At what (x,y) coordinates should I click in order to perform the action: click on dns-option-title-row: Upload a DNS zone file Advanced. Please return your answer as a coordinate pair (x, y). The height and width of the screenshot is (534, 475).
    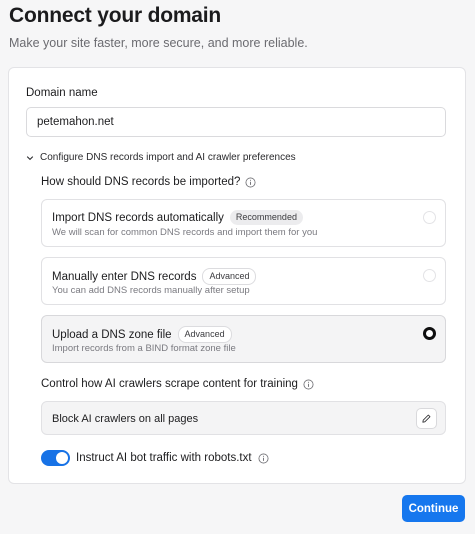
    Looking at the image, I should click on (142, 334).